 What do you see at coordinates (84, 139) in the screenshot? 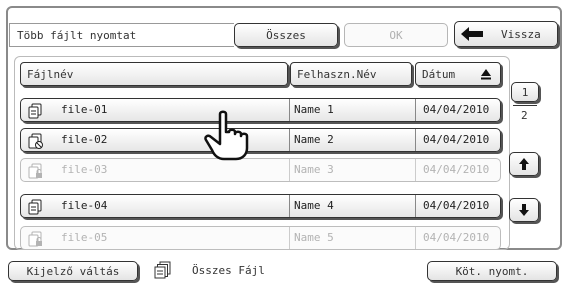
I see `file-name: file-02` at bounding box center [84, 139].